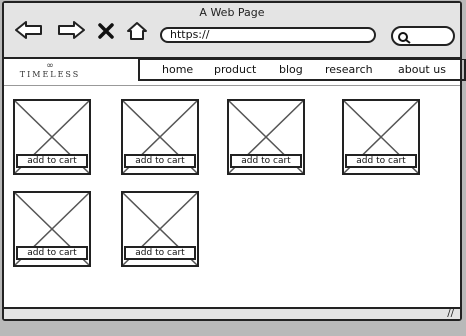 Image resolution: width=466 pixels, height=336 pixels. Describe the element at coordinates (404, 38) in the screenshot. I see `search-icon` at that location.